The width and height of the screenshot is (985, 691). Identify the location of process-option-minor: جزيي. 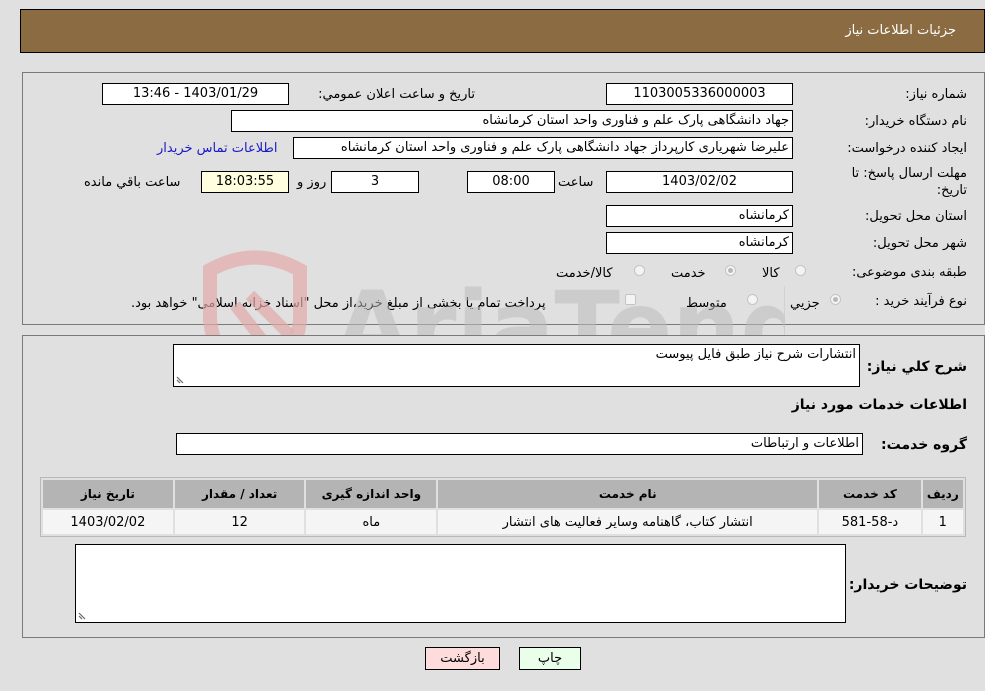
(805, 303).